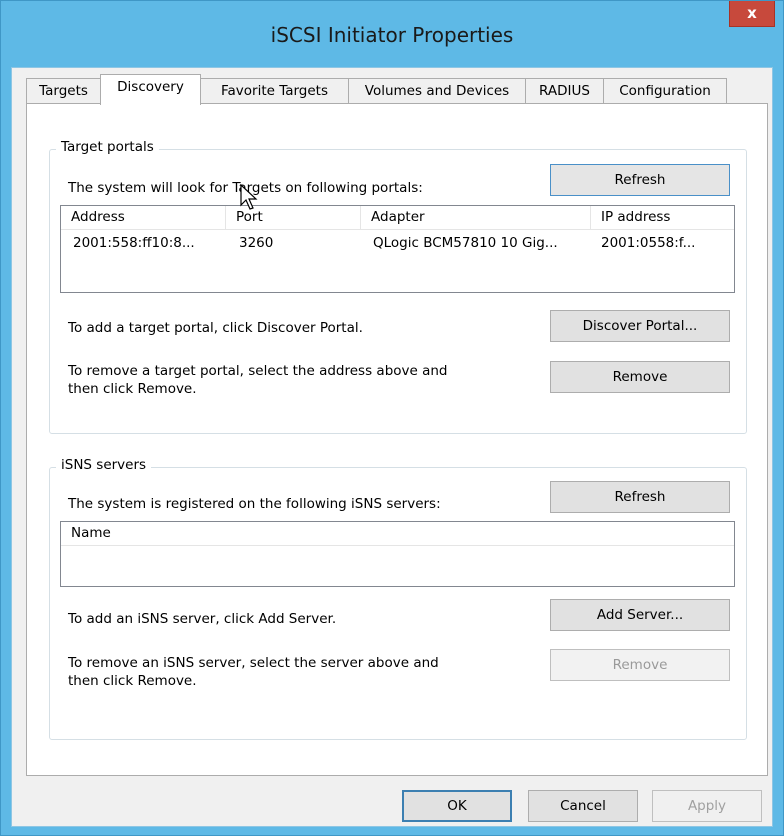 The image size is (784, 836). I want to click on title-bar: iSCSI Initiator Properties x, so click(392, 34).